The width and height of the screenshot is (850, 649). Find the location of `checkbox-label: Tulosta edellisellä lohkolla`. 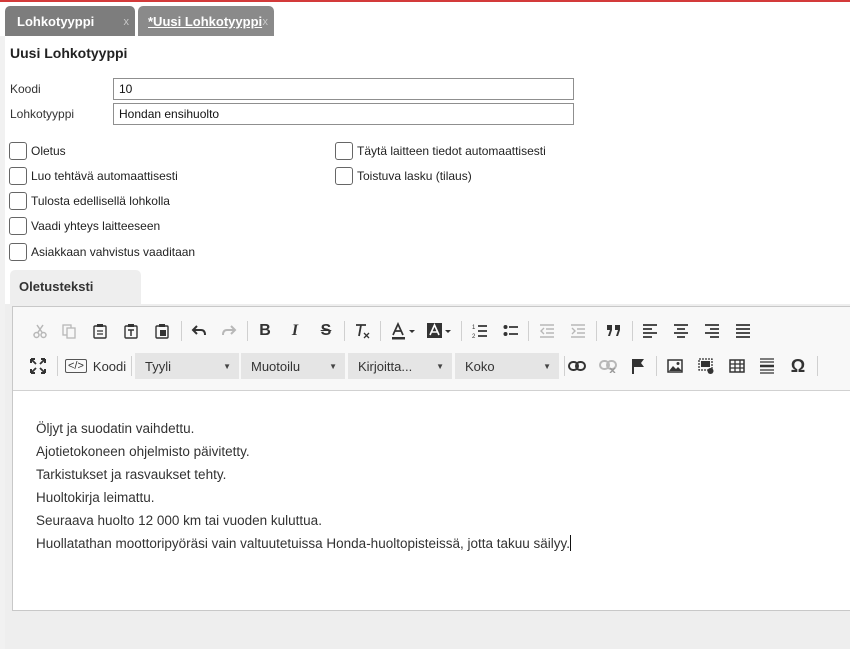

checkbox-label: Tulosta edellisellä lohkolla is located at coordinates (100, 201).